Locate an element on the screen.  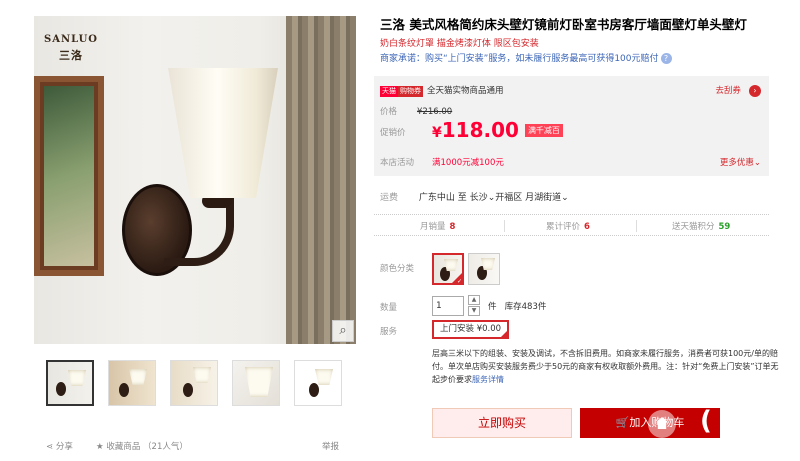
qty-unit-stock: 件 库存483件 is located at coordinates (517, 307).